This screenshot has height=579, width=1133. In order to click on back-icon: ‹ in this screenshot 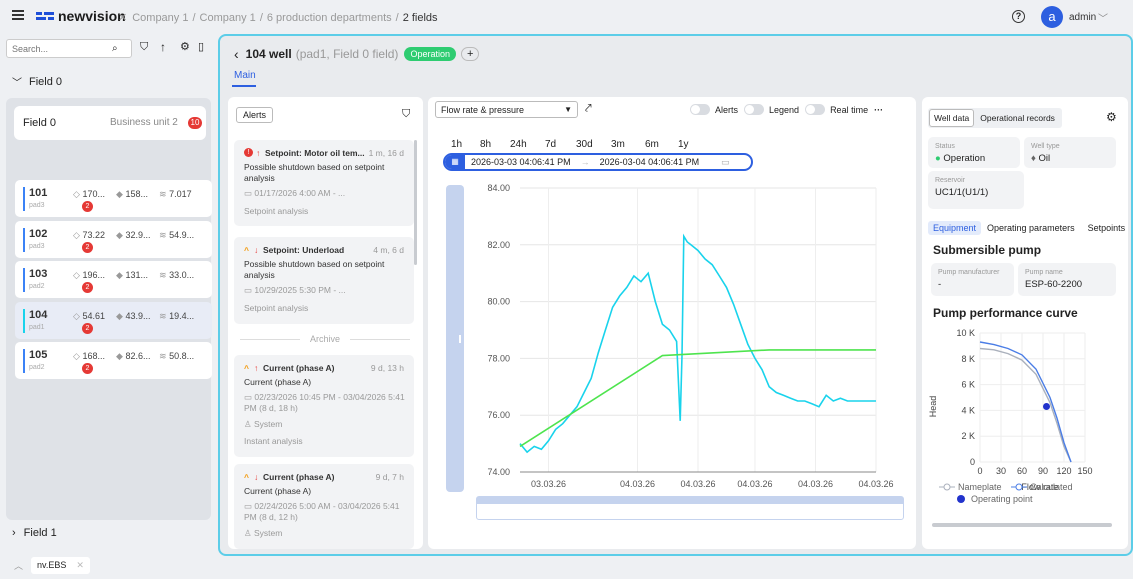, I will do `click(236, 54)`.